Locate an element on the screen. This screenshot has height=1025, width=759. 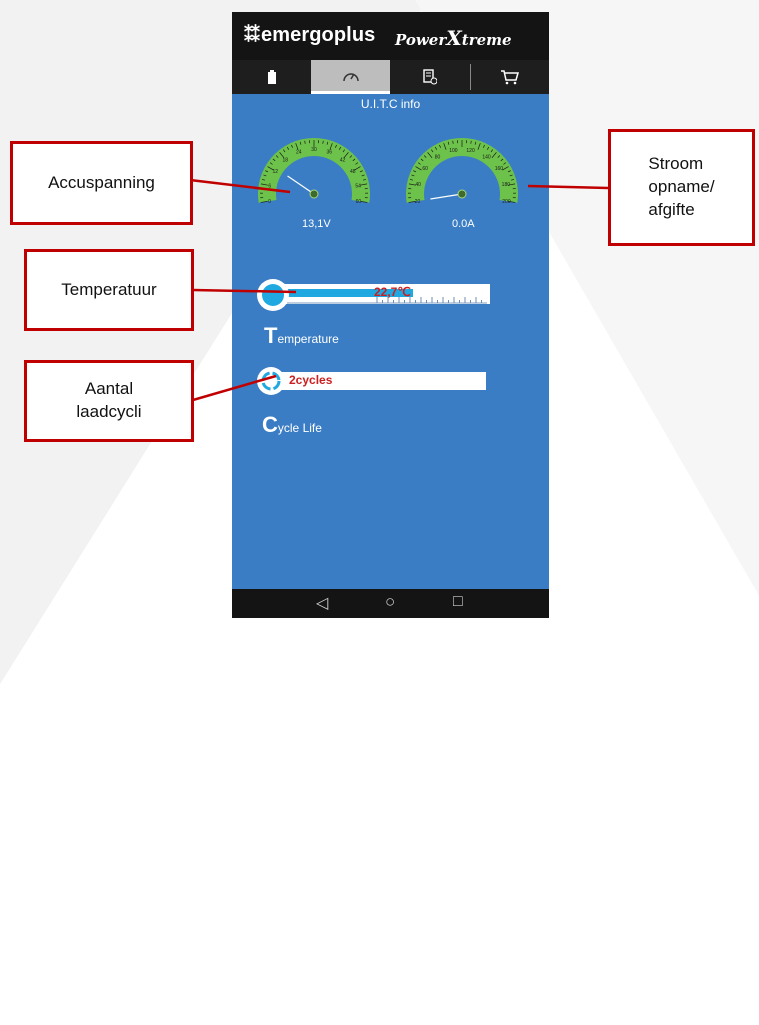
callout-current-text: opname/ is located at coordinates (681, 187).